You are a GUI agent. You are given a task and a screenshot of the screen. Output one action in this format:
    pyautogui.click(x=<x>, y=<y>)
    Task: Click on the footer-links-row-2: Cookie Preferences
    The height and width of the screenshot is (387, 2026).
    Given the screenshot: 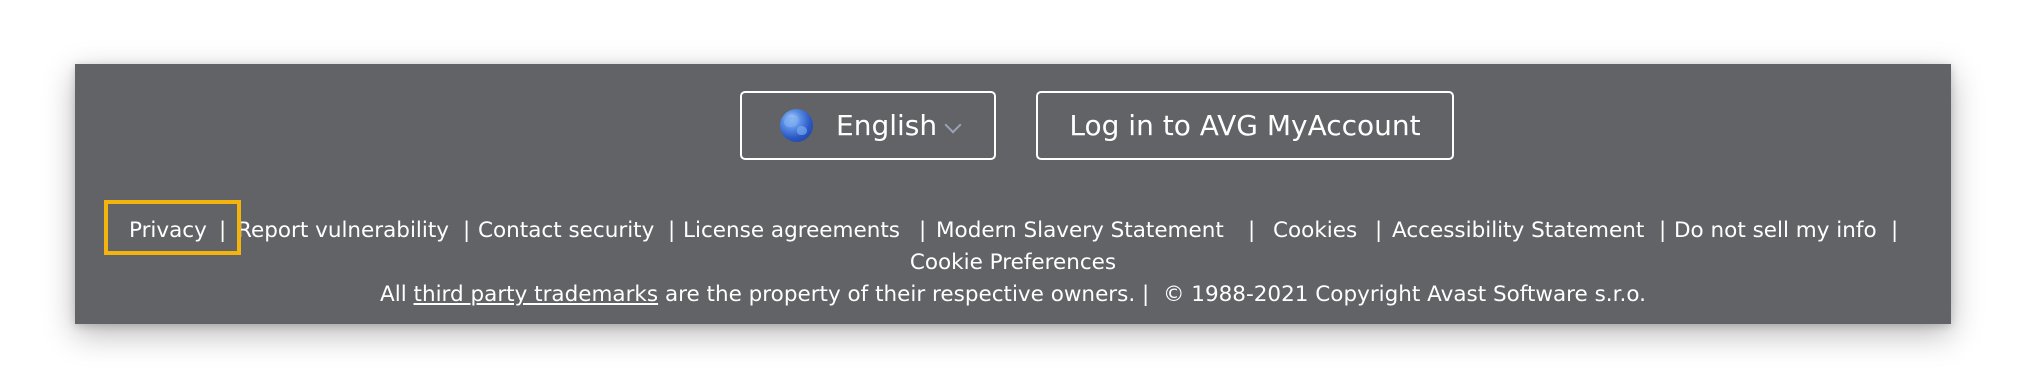 What is the action you would take?
    pyautogui.click(x=1013, y=263)
    